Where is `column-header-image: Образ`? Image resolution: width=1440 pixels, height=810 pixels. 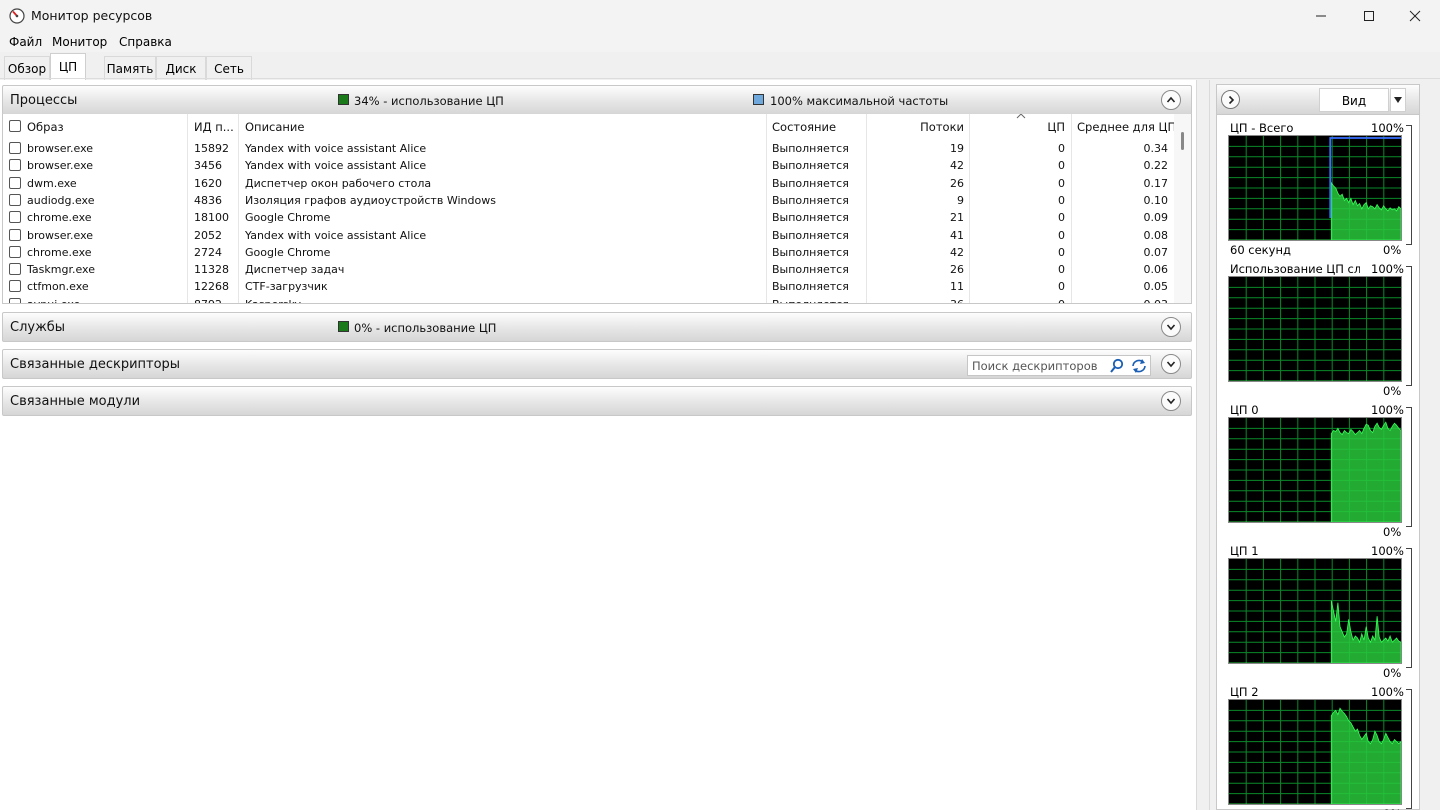
column-header-image: Образ is located at coordinates (45, 126).